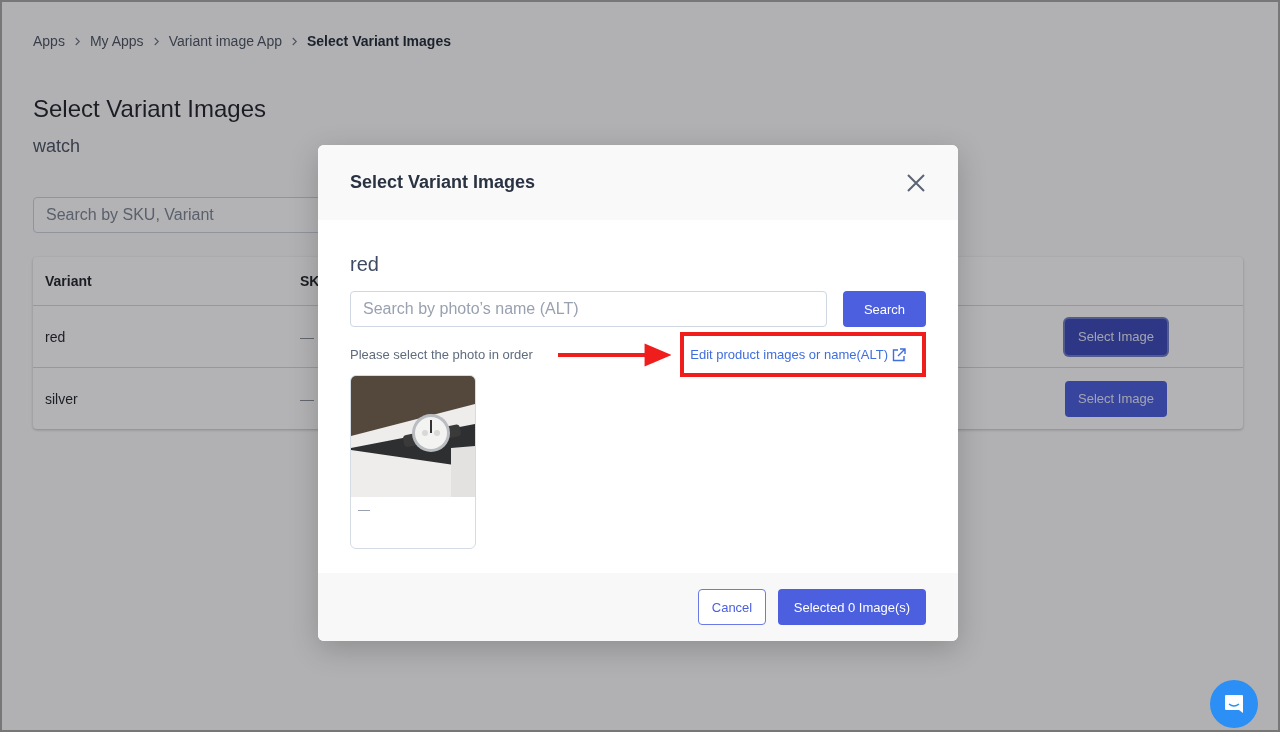  What do you see at coordinates (364, 510) in the screenshot?
I see `photo-caption: —` at bounding box center [364, 510].